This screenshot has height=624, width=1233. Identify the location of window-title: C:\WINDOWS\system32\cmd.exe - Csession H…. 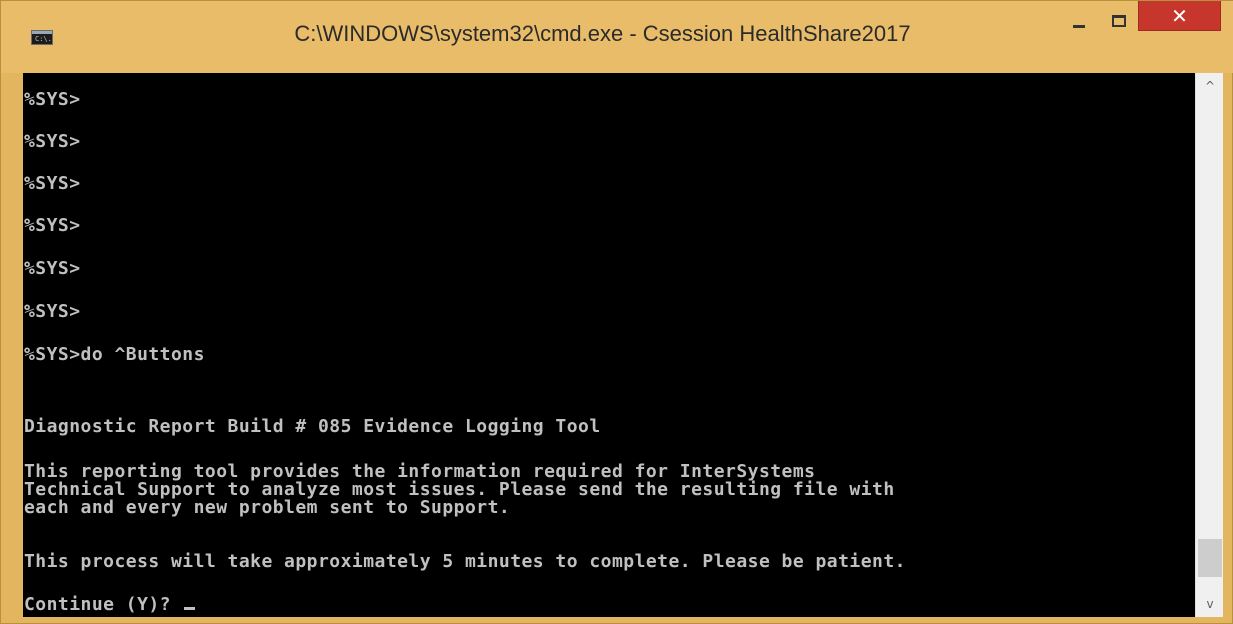
(602, 33).